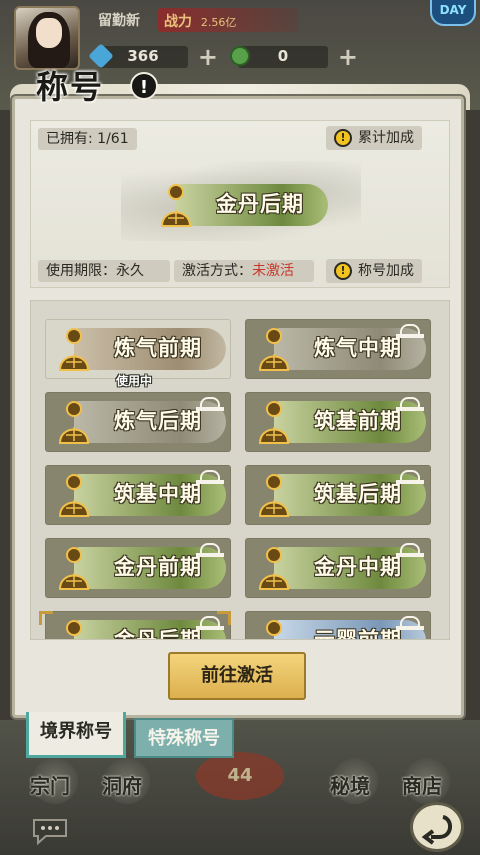  Describe the element at coordinates (87, 139) in the screenshot. I see `owned-count: 已拥有: 1/61` at that location.